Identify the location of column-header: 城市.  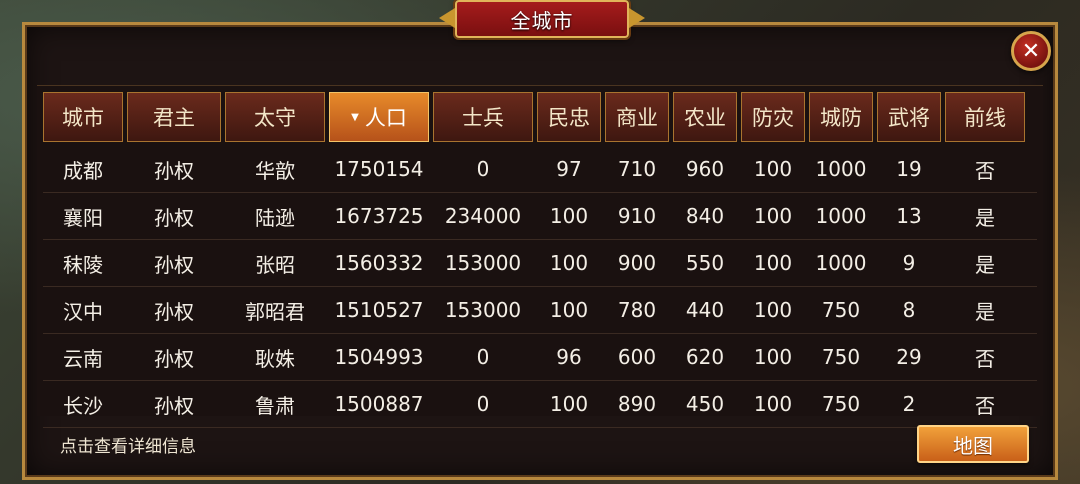
(83, 117).